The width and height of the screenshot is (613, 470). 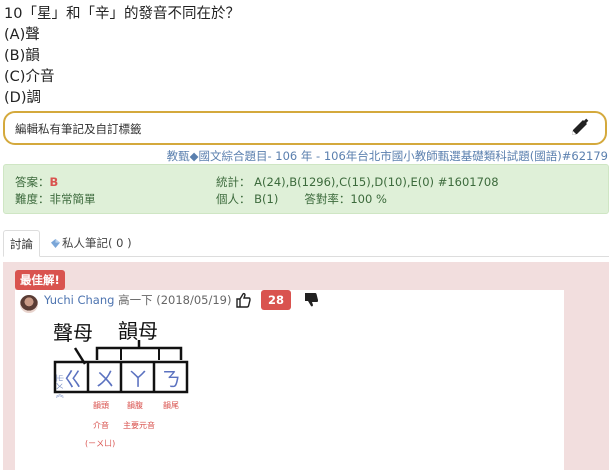 I want to click on box-coda: ㄋ, so click(x=171, y=379).